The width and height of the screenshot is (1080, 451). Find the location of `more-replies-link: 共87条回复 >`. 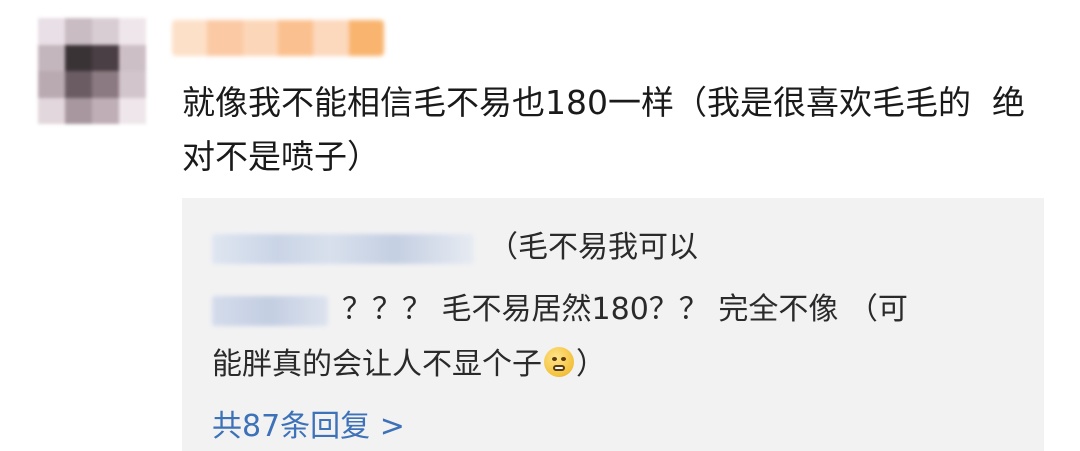

more-replies-link: 共87条回复 > is located at coordinates (308, 427).